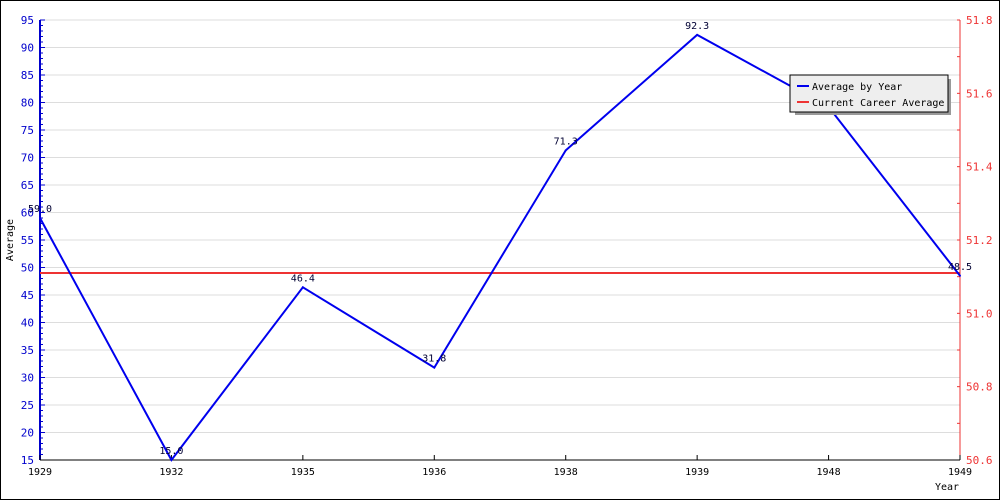 The image size is (1000, 500). What do you see at coordinates (979, 167) in the screenshot?
I see `right-tick-label: 51.4` at bounding box center [979, 167].